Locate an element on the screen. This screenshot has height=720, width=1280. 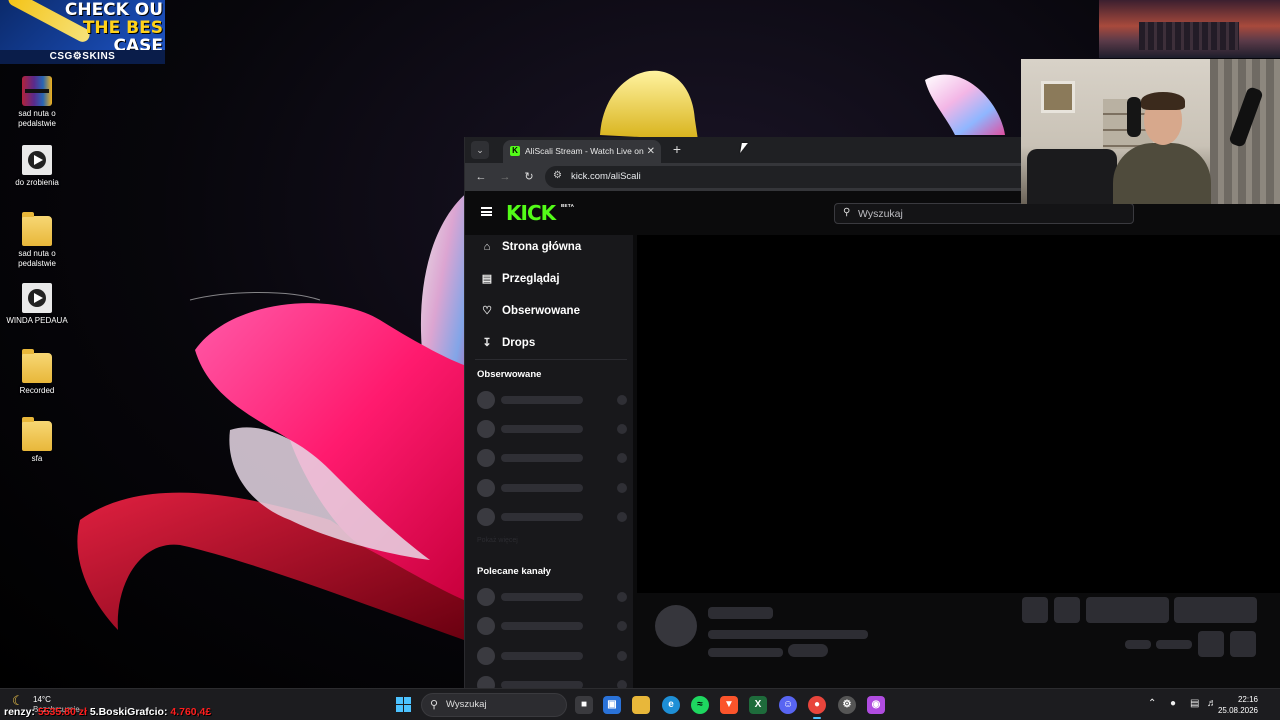
kick-favicon-icon: K is located at coordinates (515, 151).